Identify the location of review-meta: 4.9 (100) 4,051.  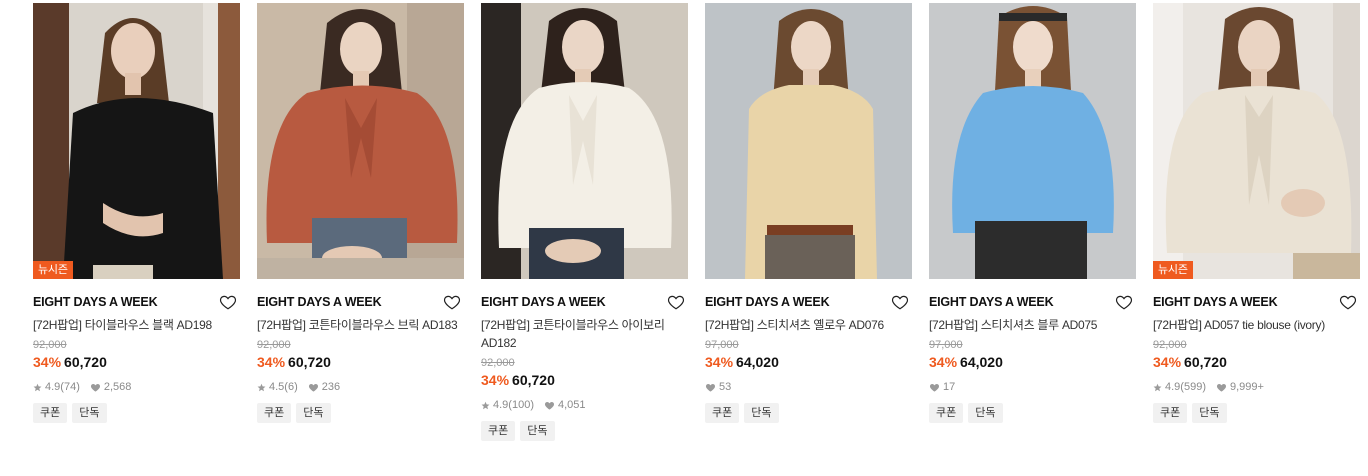
(584, 405).